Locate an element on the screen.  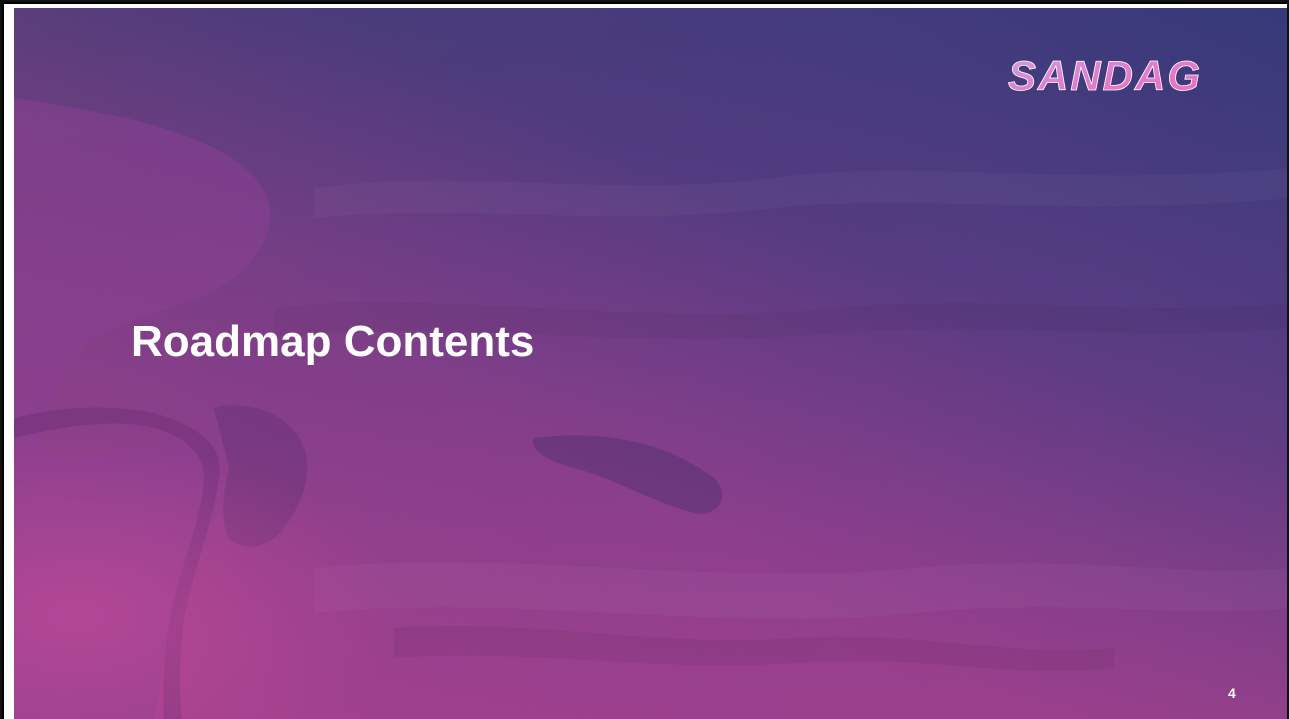
slide-title: Roadmap Contents is located at coordinates (333, 341).